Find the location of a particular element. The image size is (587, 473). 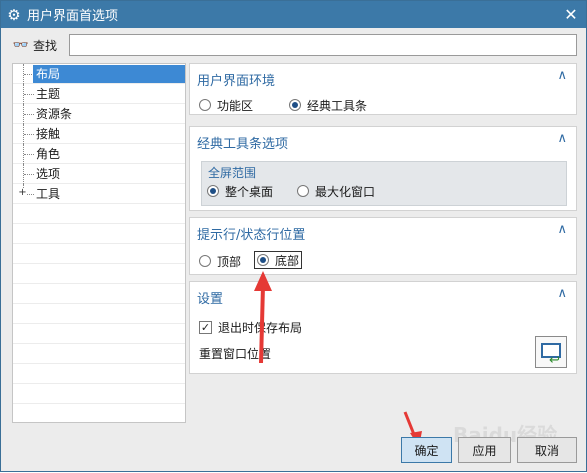

tree-item-label: 角色 is located at coordinates (48, 154).